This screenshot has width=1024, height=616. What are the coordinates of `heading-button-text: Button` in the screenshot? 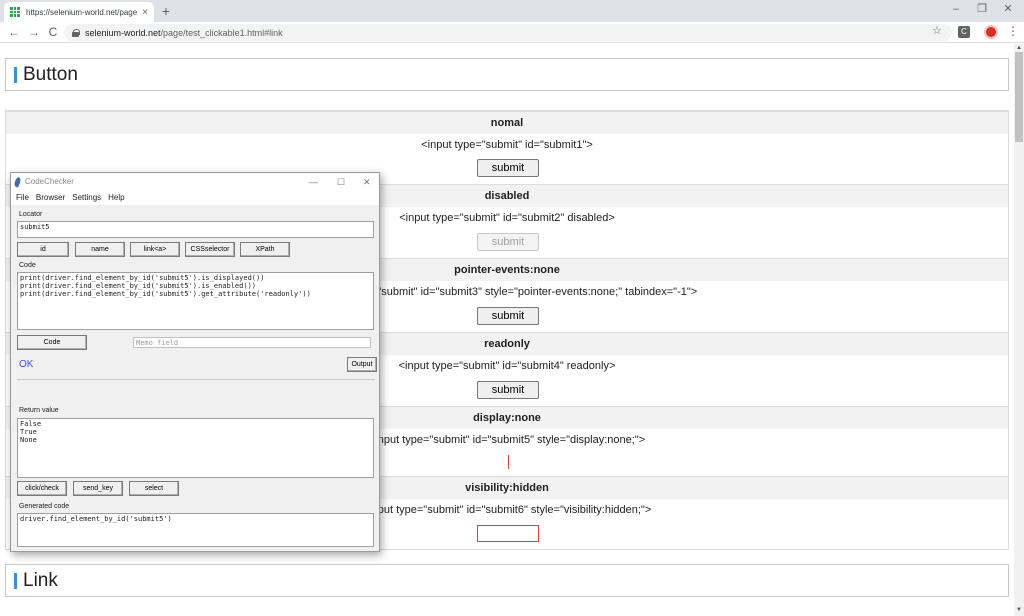 It's located at (50, 74).